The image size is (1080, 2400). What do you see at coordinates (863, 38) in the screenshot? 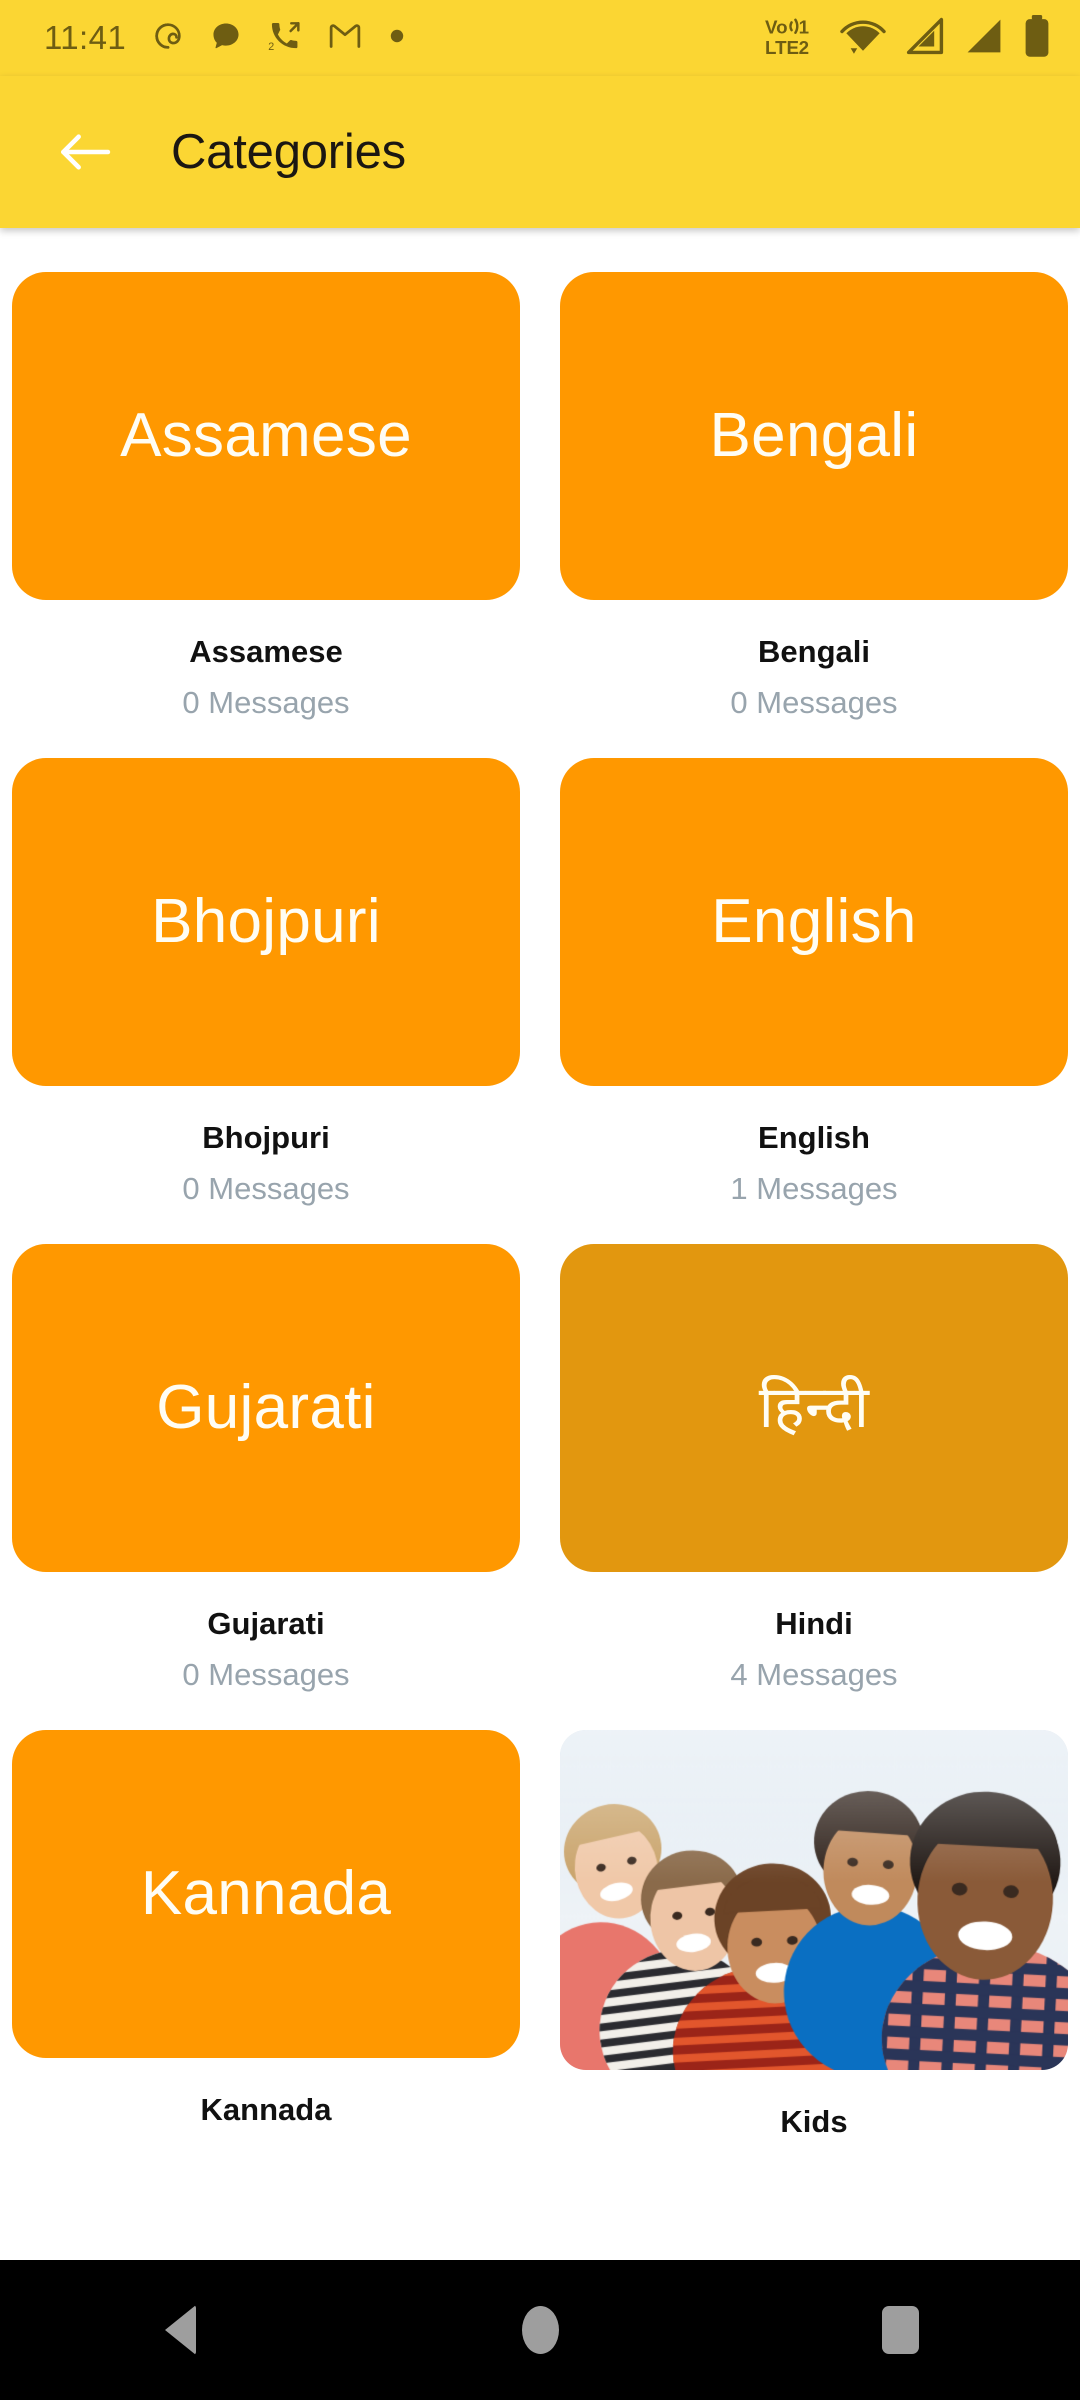
I see `wifi-icon` at bounding box center [863, 38].